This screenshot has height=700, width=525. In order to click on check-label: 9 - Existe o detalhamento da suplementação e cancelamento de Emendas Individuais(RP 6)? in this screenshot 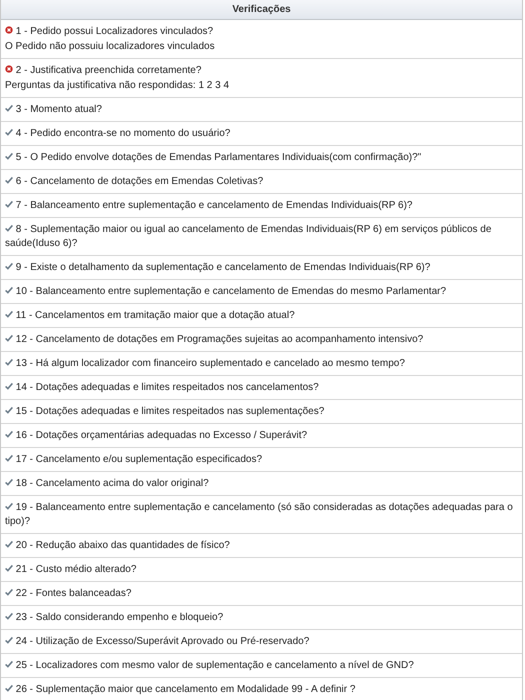, I will do `click(262, 268)`.